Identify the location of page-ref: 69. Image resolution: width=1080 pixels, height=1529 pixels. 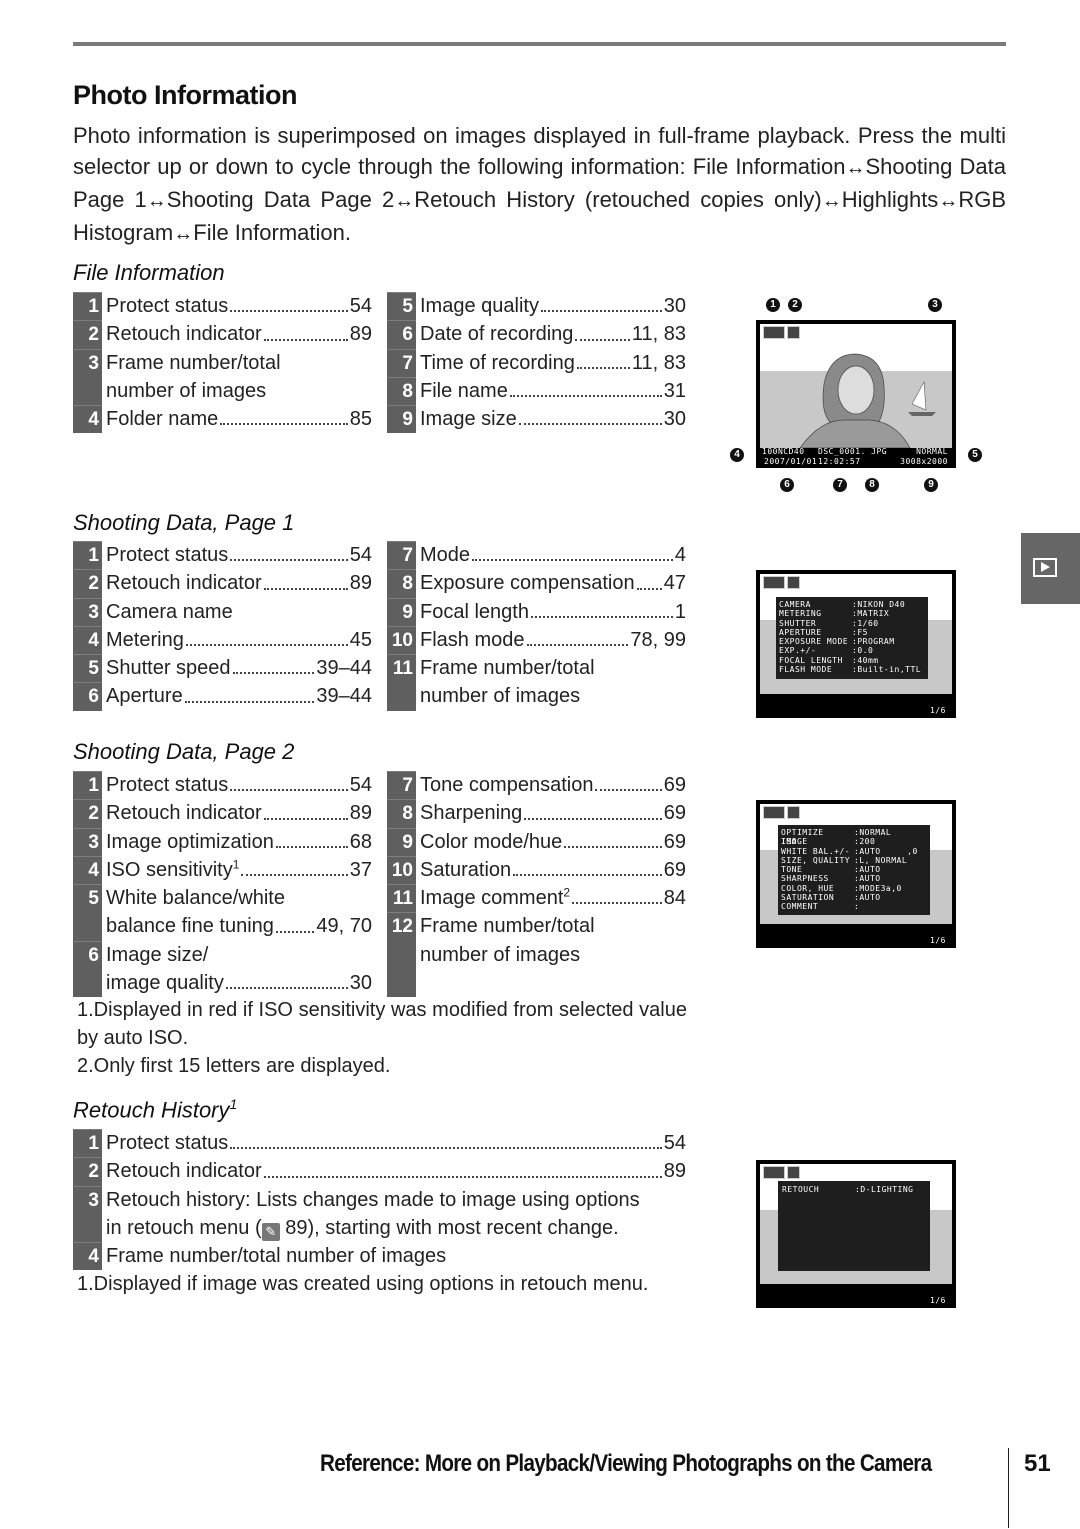
(674, 869).